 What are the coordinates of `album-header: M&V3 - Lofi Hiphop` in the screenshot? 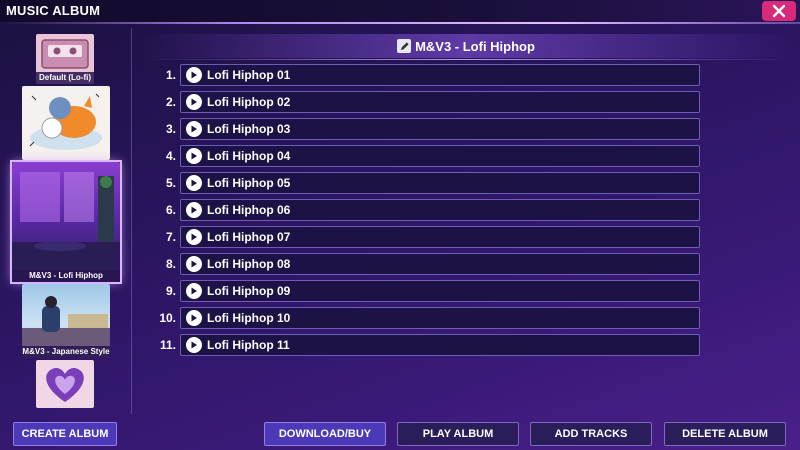 It's located at (466, 47).